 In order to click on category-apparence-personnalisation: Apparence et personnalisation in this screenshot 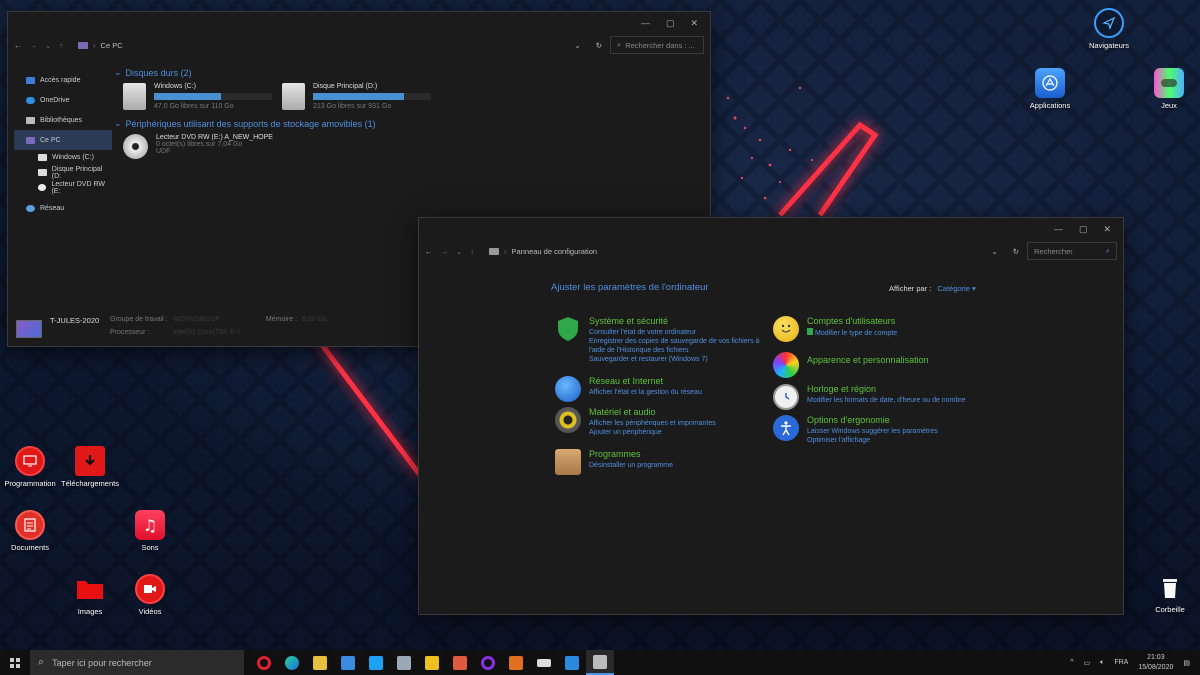, I will do `click(851, 365)`.